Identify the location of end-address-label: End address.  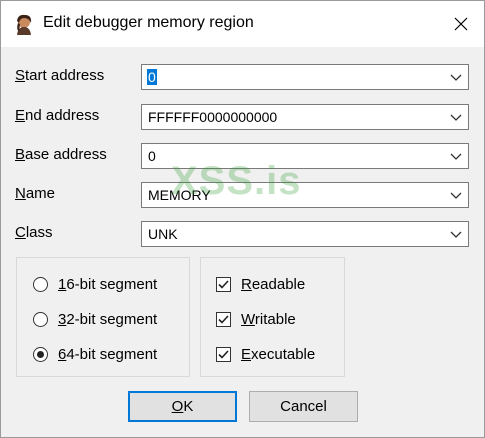
(57, 115).